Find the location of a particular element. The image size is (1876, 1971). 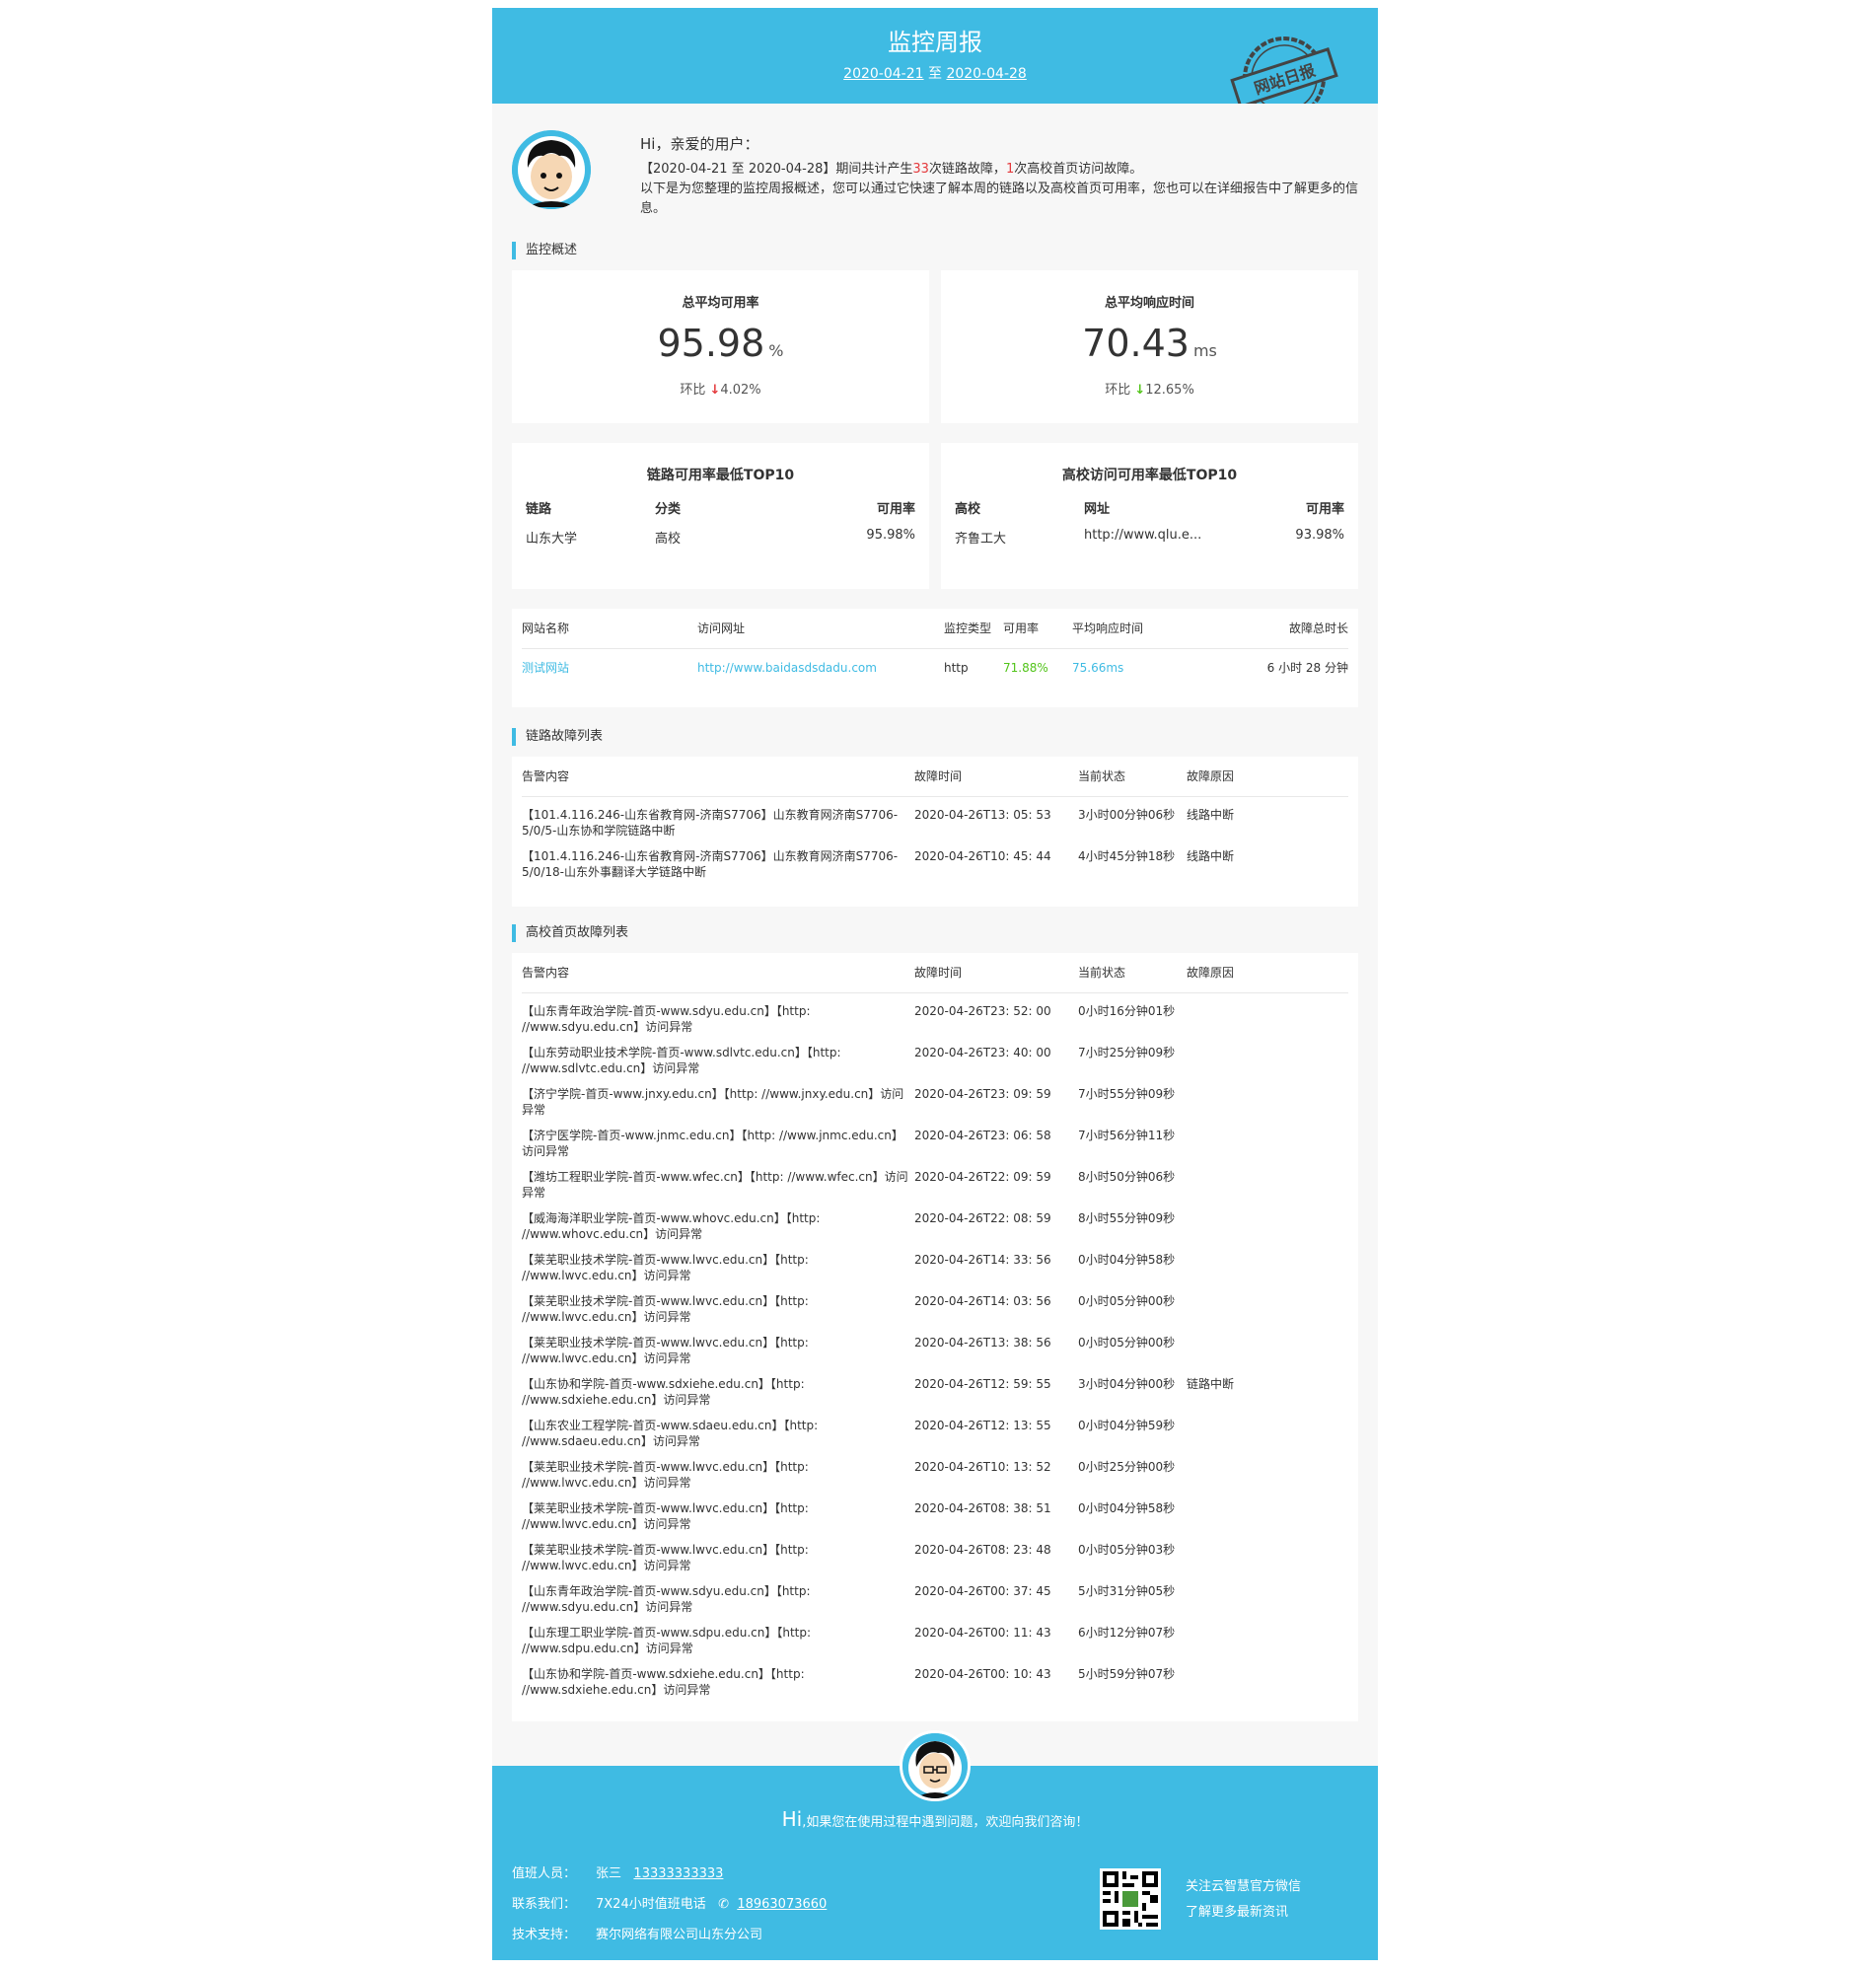

fault-time: 2020-04-26T23: 52: 00 is located at coordinates (982, 1010).